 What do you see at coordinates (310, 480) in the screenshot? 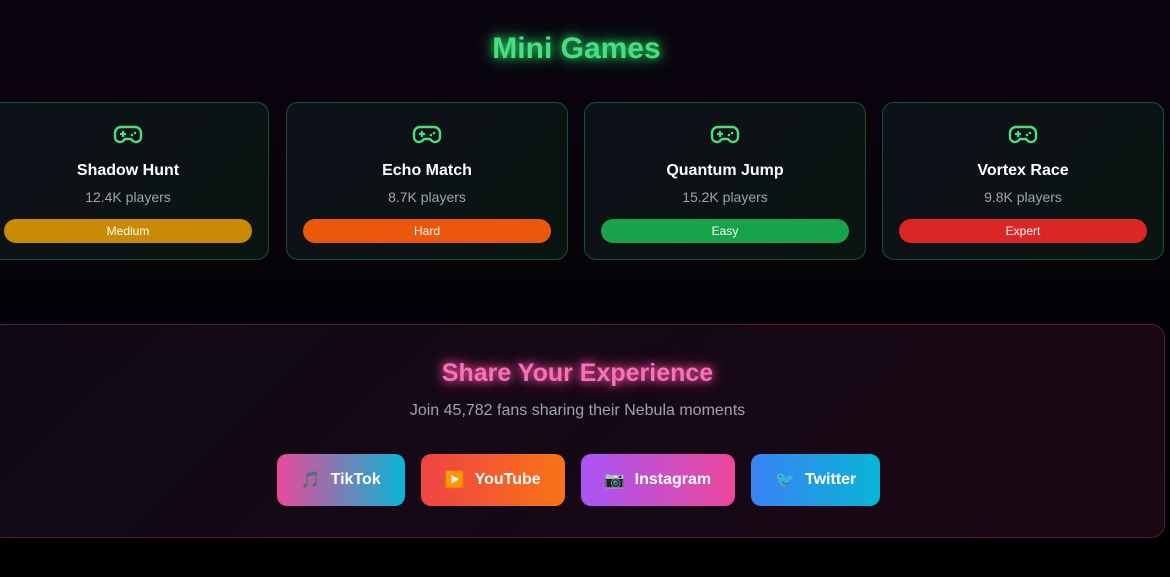
I see `tiktok-icon: 🎵` at bounding box center [310, 480].